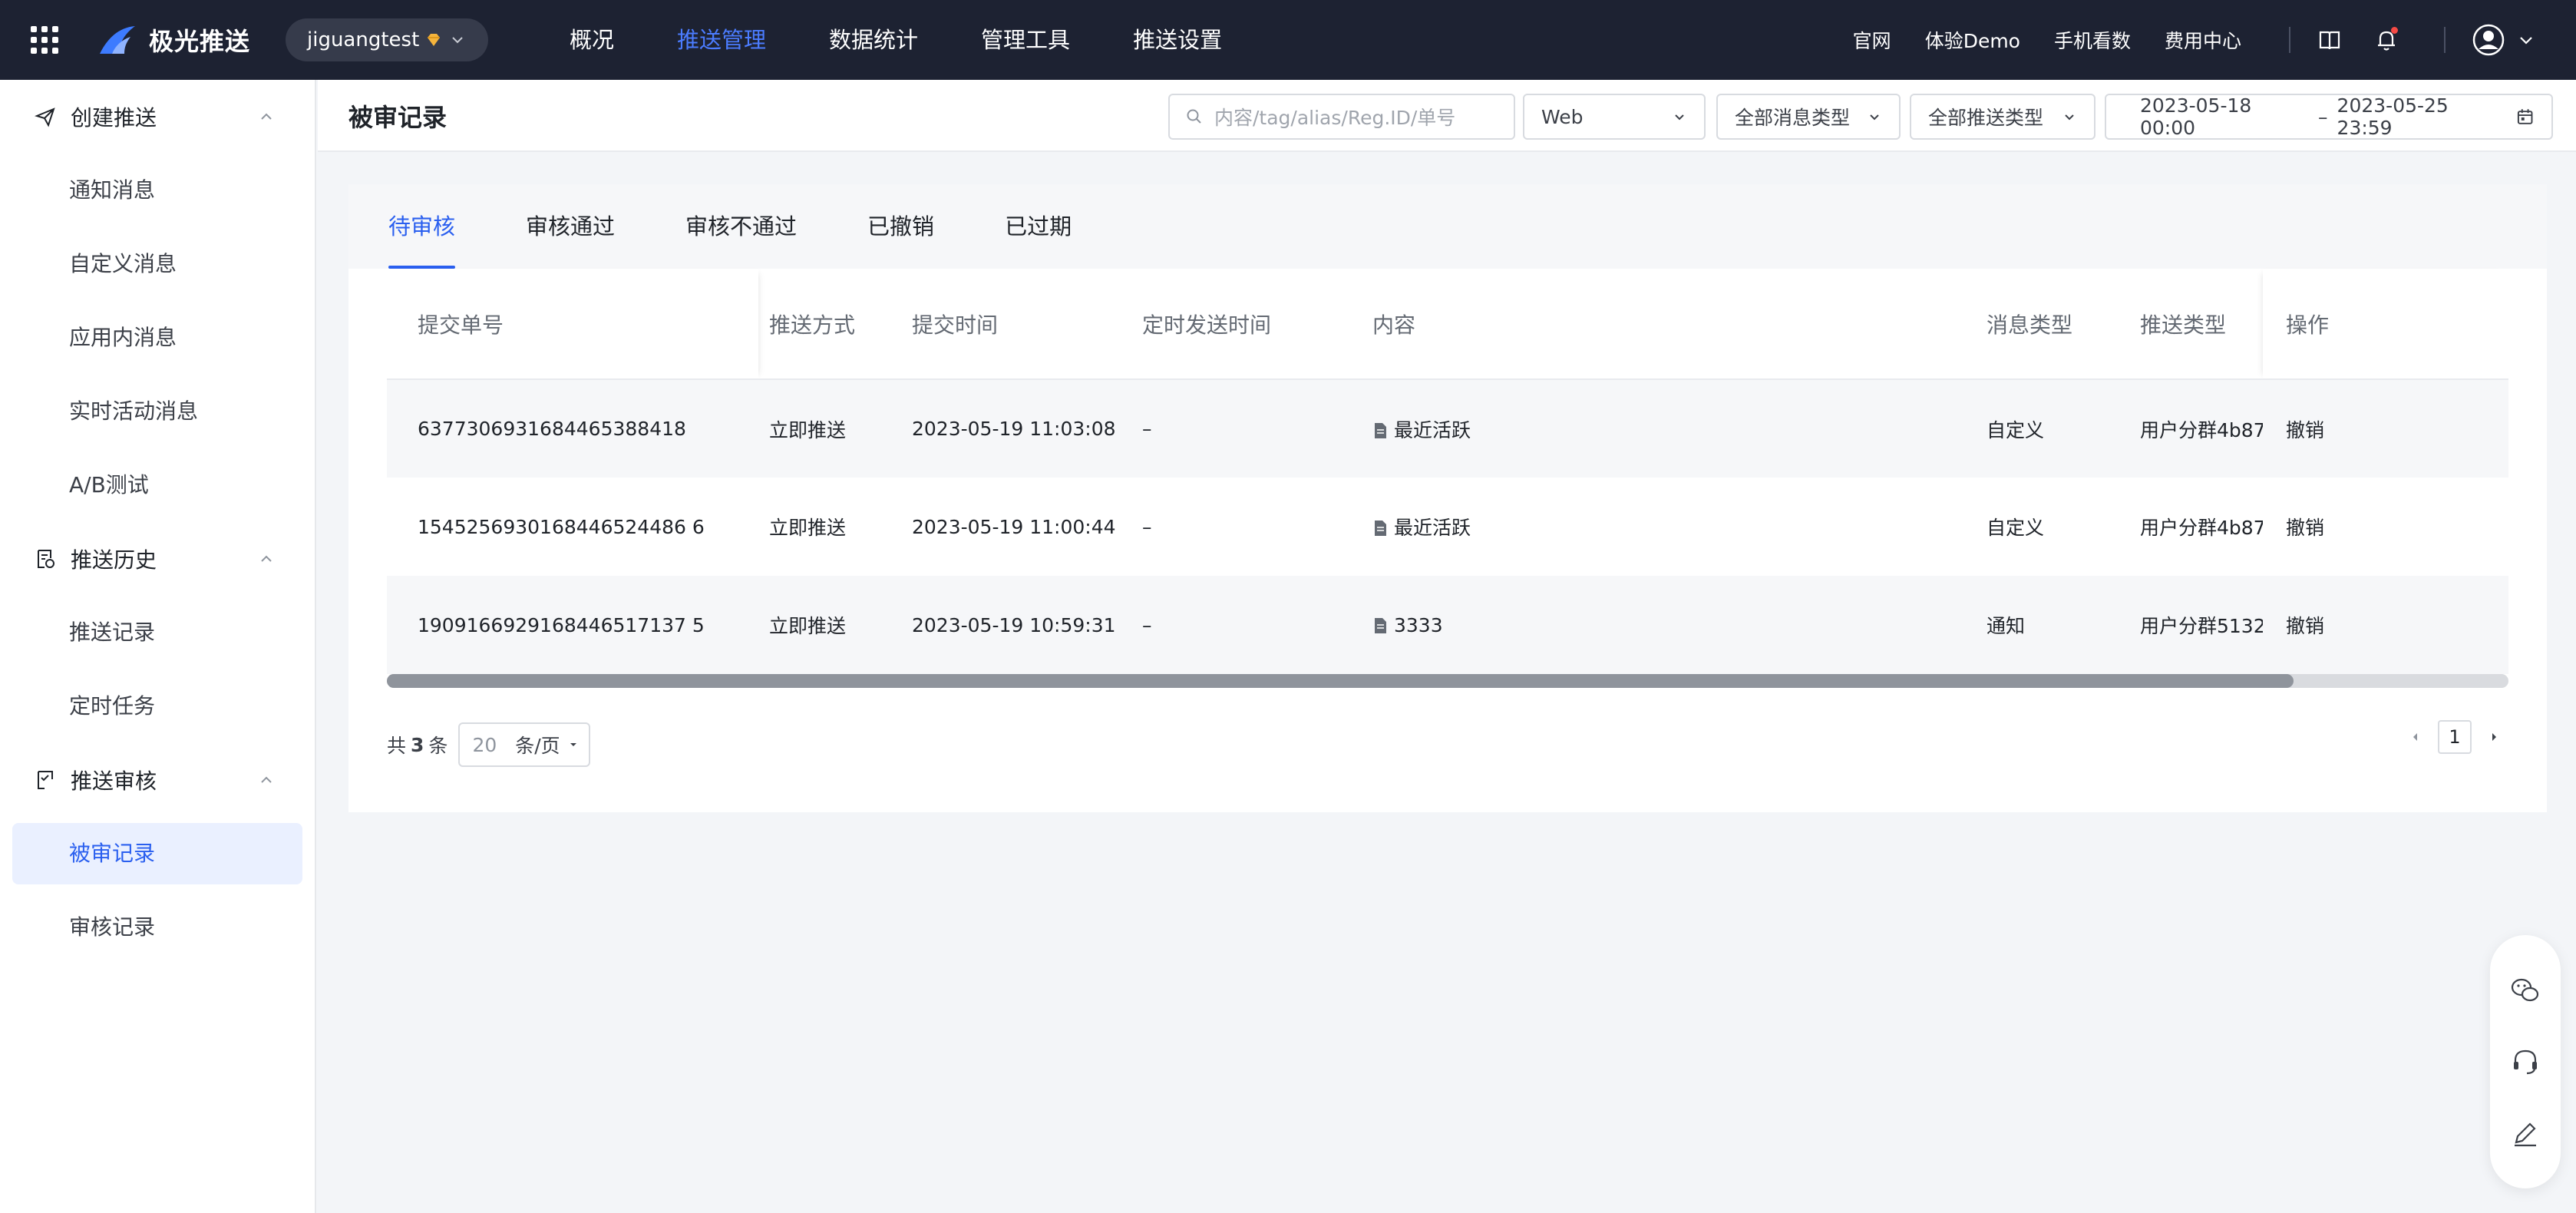 The image size is (2576, 1213). What do you see at coordinates (1418, 624) in the screenshot?
I see `cell-content-text: 3333` at bounding box center [1418, 624].